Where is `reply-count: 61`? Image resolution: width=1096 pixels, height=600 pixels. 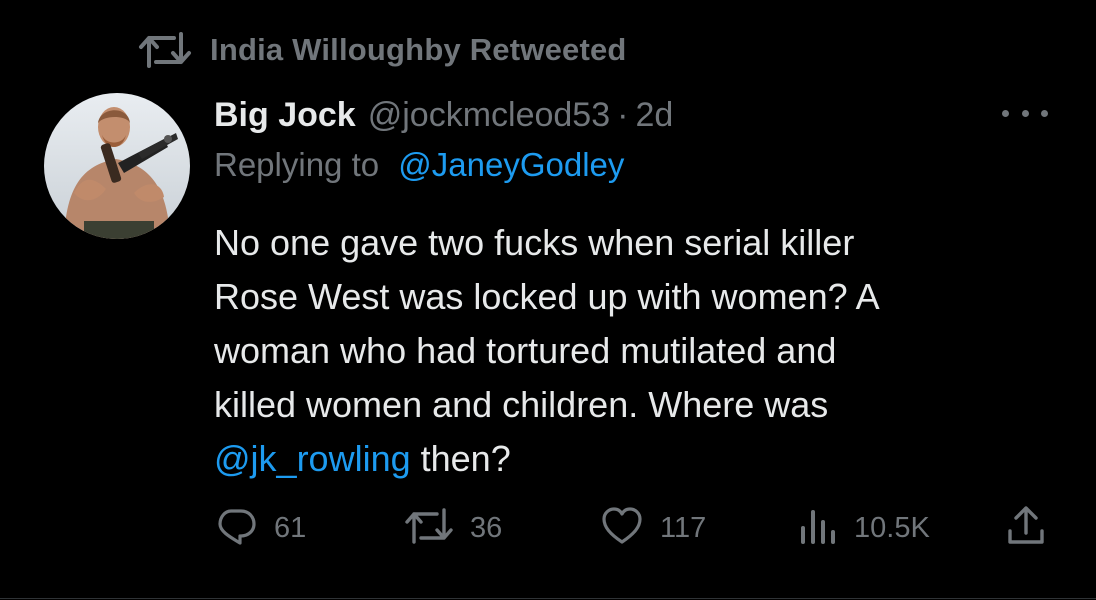
reply-count: 61 is located at coordinates (290, 527).